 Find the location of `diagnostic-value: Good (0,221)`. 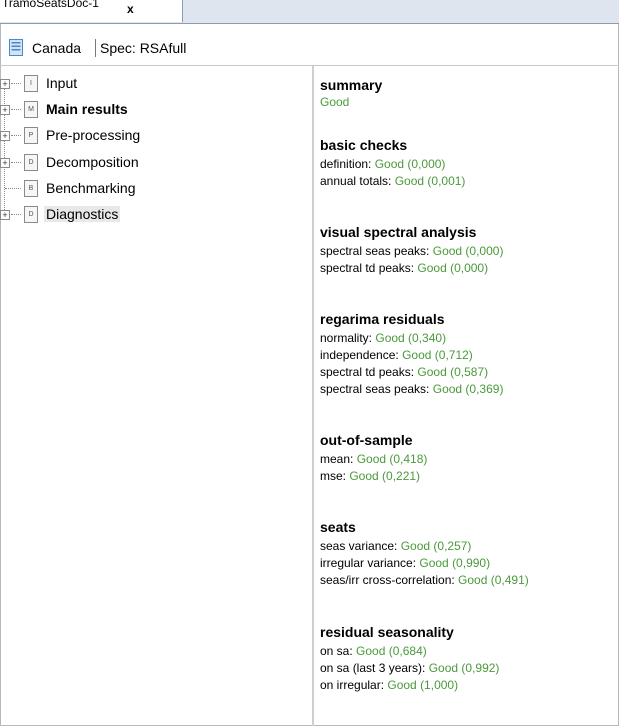

diagnostic-value: Good (0,221) is located at coordinates (385, 476).